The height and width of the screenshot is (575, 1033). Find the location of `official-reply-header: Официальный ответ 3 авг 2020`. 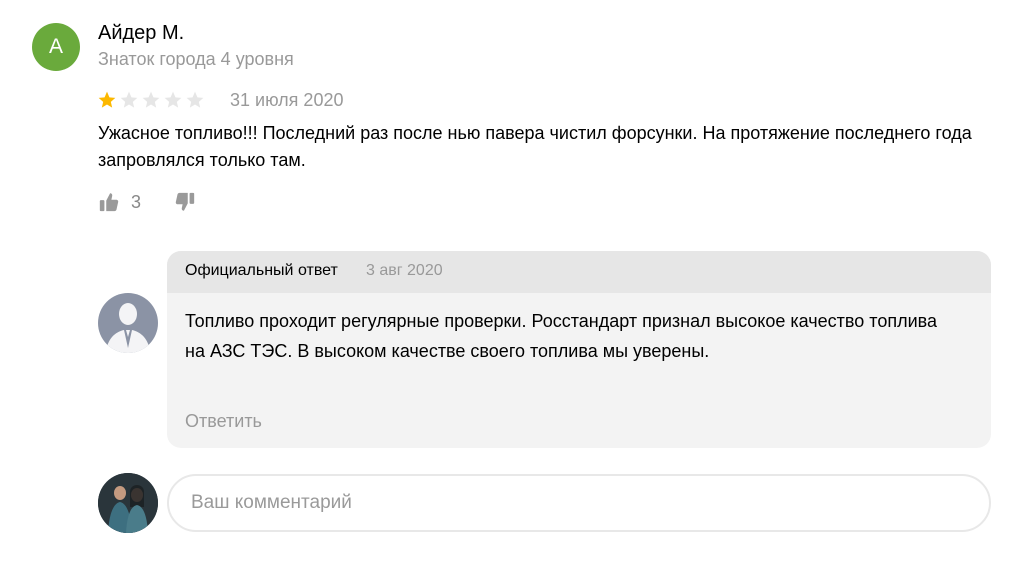

official-reply-header: Официальный ответ 3 авг 2020 is located at coordinates (579, 272).